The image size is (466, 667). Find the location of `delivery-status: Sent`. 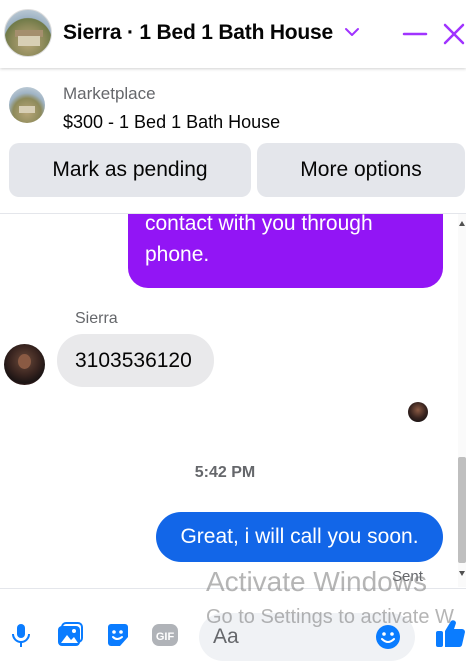

delivery-status: Sent is located at coordinates (407, 576).